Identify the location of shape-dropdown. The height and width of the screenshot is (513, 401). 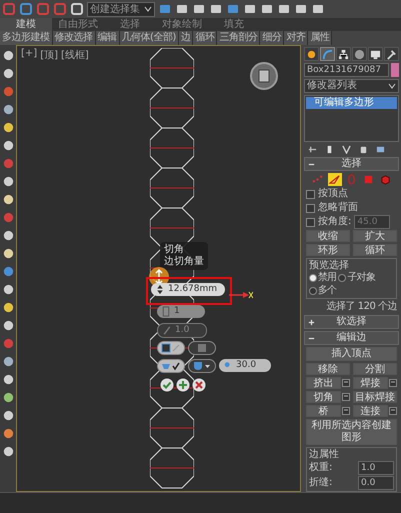
(202, 366).